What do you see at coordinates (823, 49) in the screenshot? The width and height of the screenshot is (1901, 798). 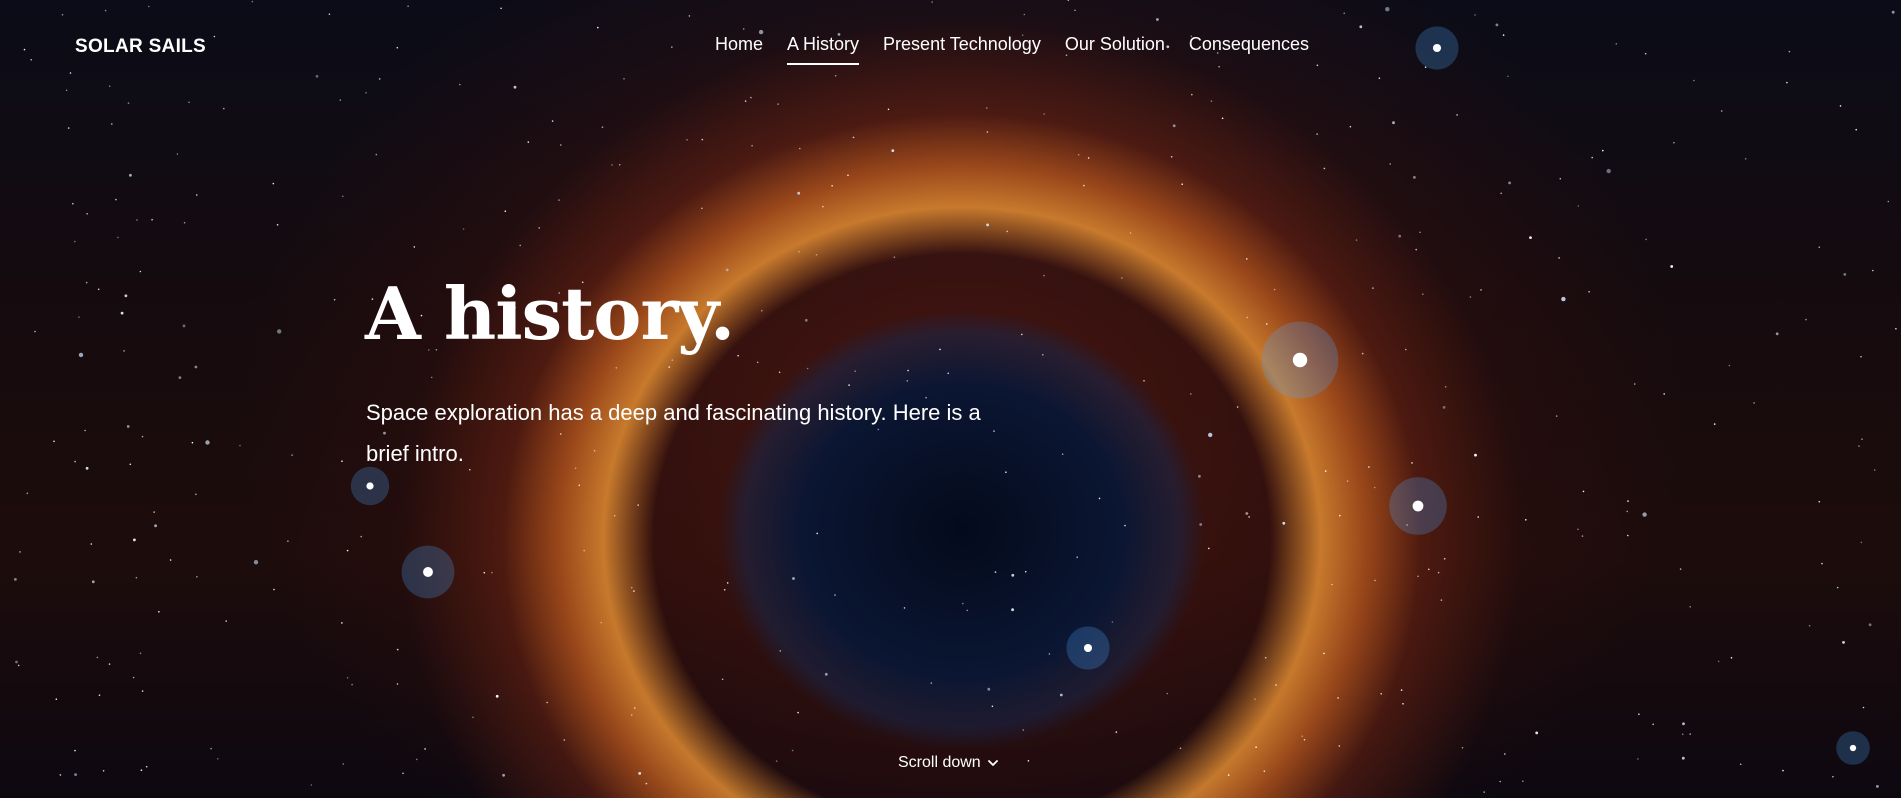 I see `nav-item-a-history: A History` at bounding box center [823, 49].